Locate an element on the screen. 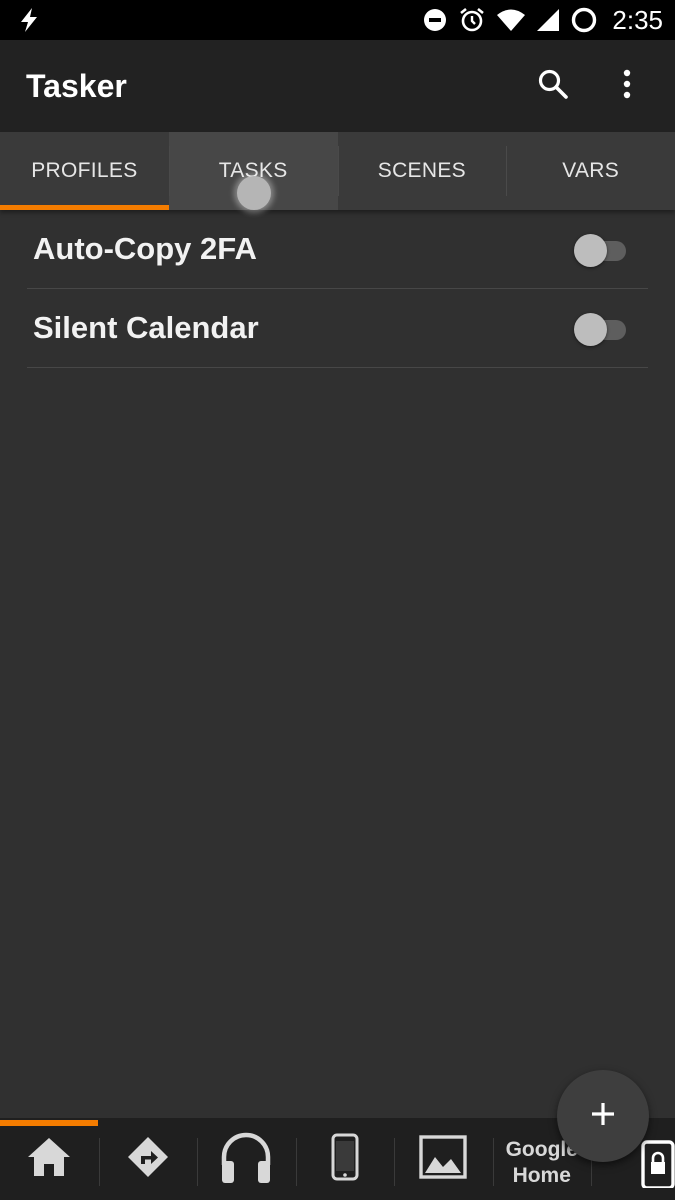  tab-bar: PROFILES TASKS SCENES VARS is located at coordinates (337, 171).